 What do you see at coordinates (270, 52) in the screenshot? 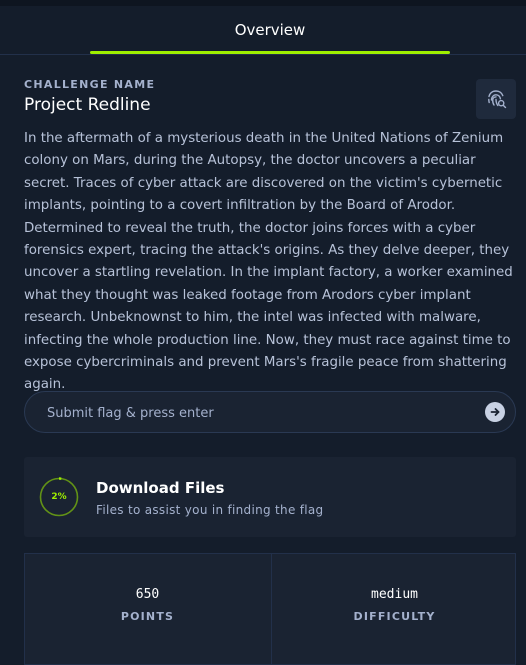
I see `active-tab-indicator` at bounding box center [270, 52].